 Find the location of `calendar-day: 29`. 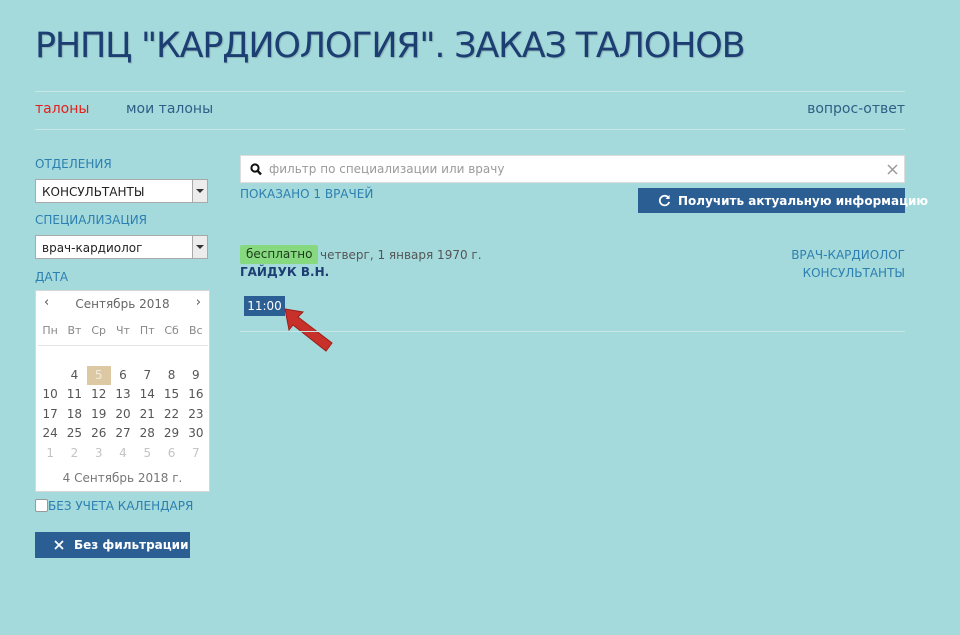

calendar-day: 29 is located at coordinates (171, 434).